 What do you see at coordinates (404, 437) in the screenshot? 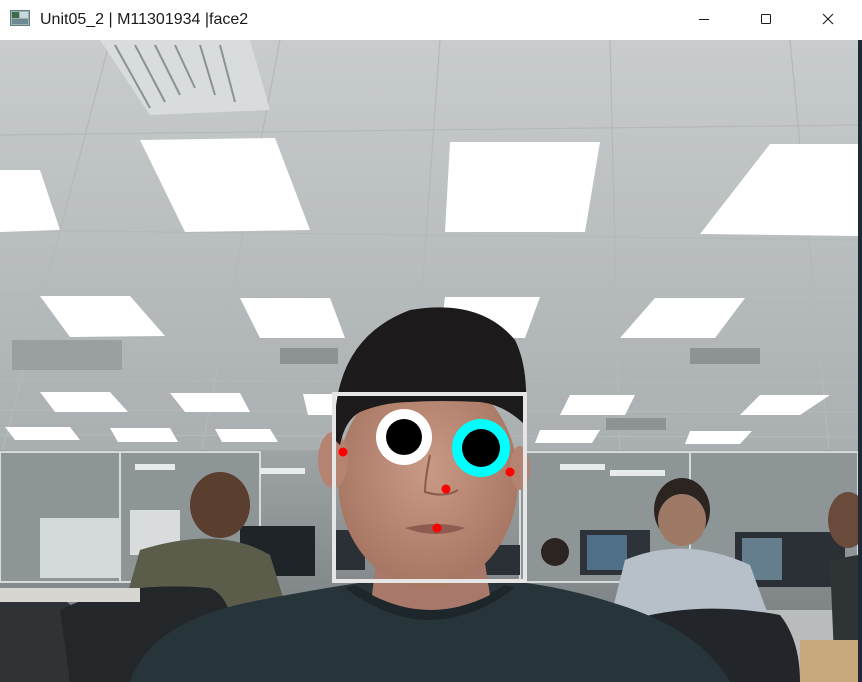
I see `left-eye-marker` at bounding box center [404, 437].